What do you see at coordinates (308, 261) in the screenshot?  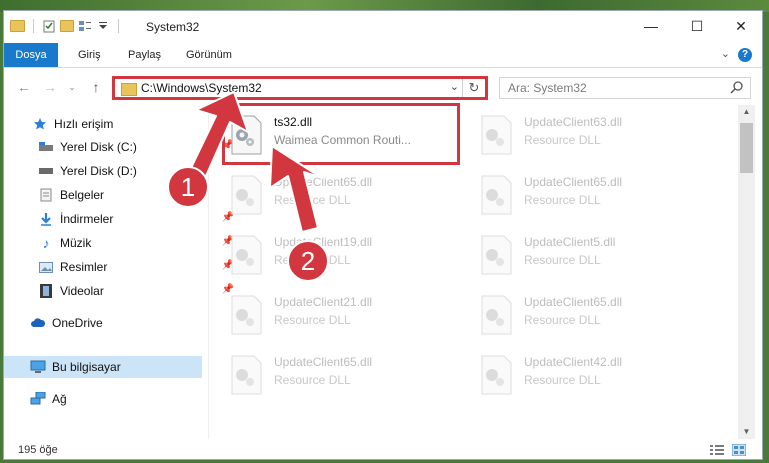 I see `step-badge-2: 2` at bounding box center [308, 261].